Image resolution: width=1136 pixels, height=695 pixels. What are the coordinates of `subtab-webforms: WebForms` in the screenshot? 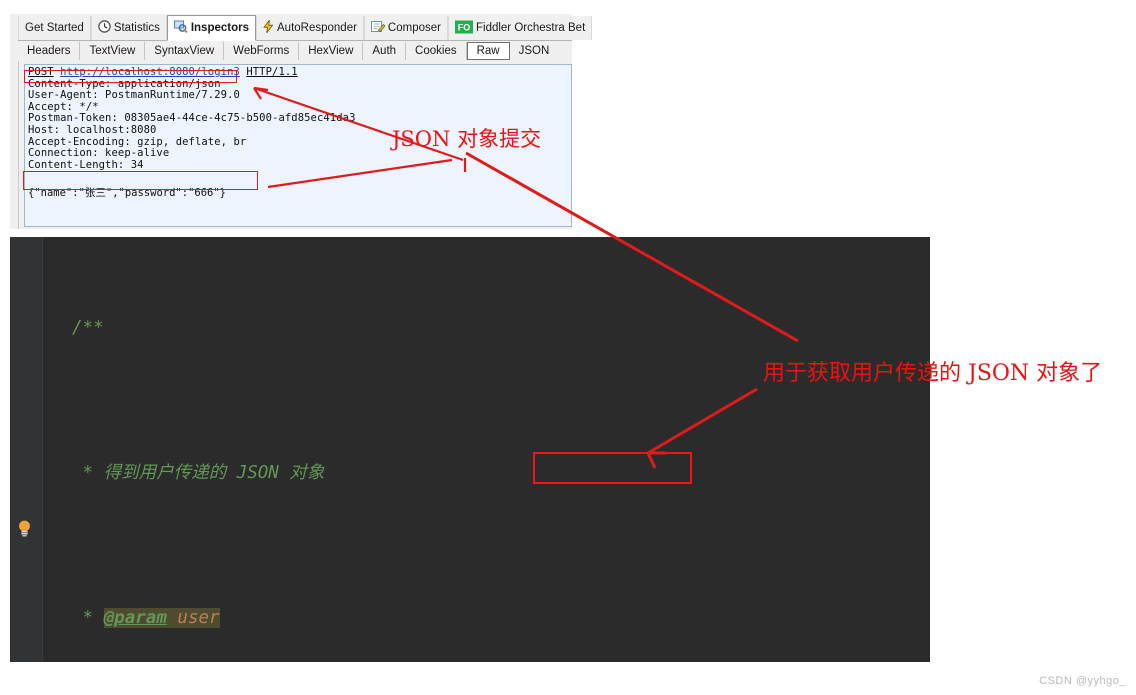 It's located at (262, 51).